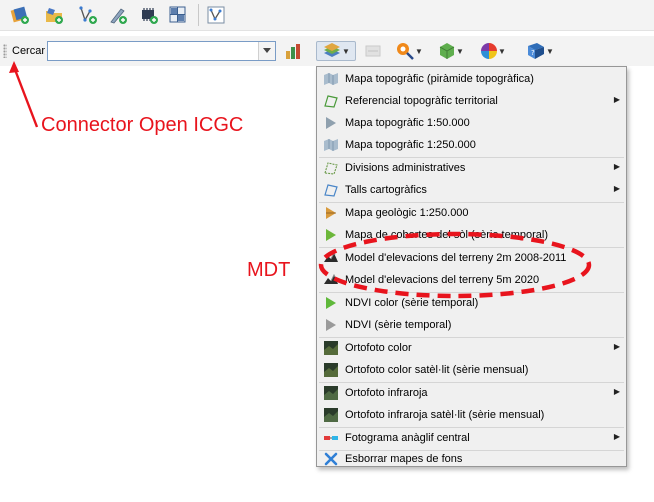 This screenshot has width=654, height=502. I want to click on annotation-arrowhead, so click(14, 67).